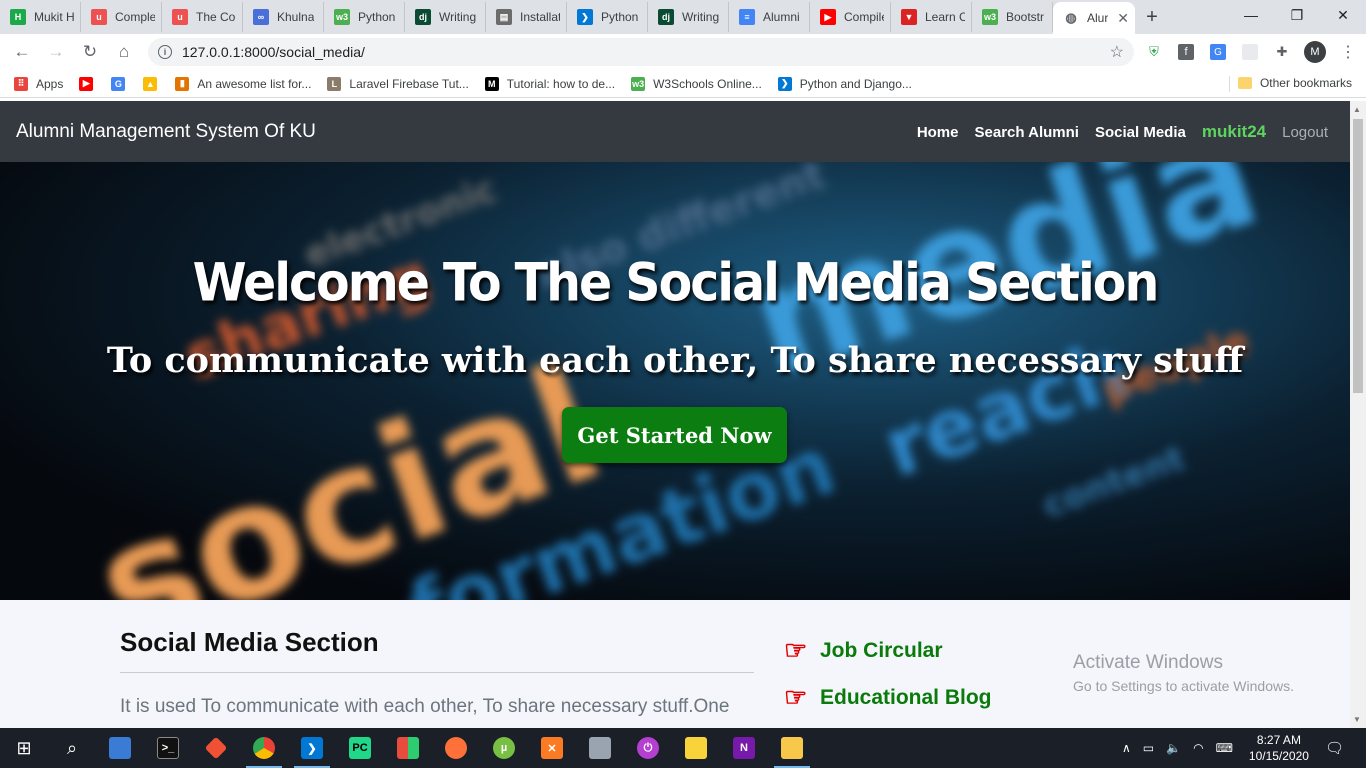  Describe the element at coordinates (312, 748) in the screenshot. I see `taskbar-vscode: ❯` at that location.